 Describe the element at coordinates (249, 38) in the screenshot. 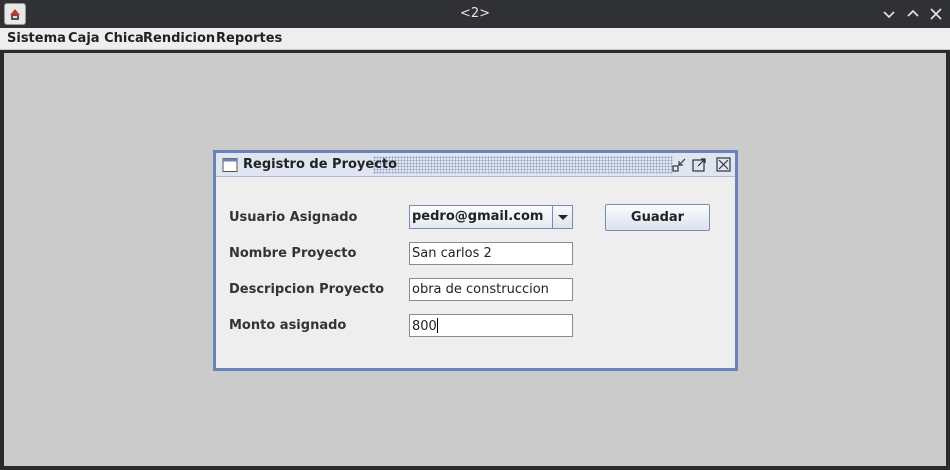

I see `menu-reportes: Reportes` at that location.